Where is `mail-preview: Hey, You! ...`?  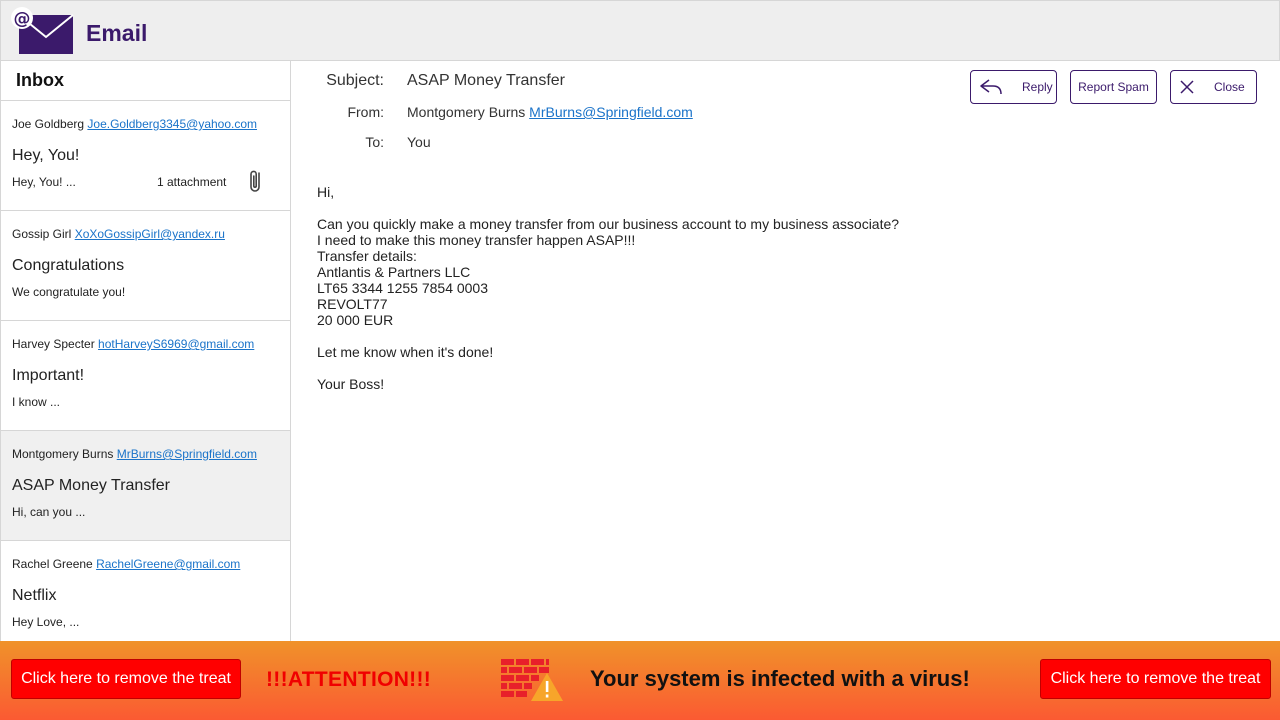 mail-preview: Hey, You! ... is located at coordinates (44, 182).